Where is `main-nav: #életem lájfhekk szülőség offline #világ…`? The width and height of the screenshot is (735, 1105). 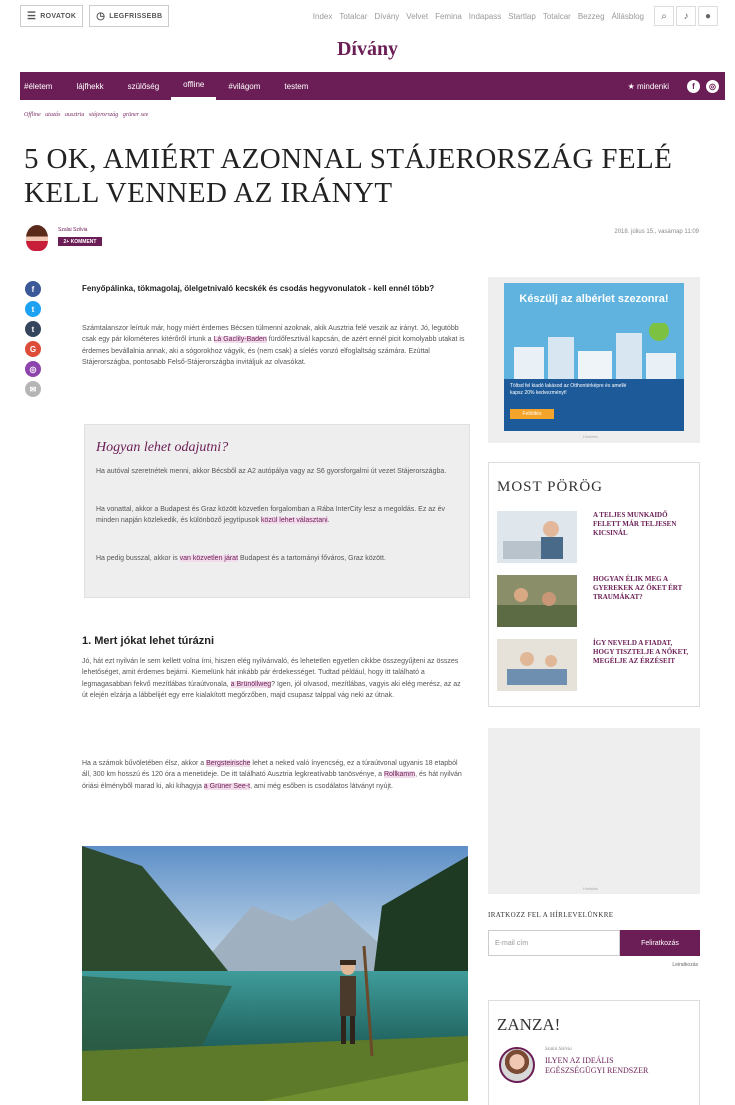 main-nav: #életem lájfhekk szülőség offline #világ… is located at coordinates (372, 86).